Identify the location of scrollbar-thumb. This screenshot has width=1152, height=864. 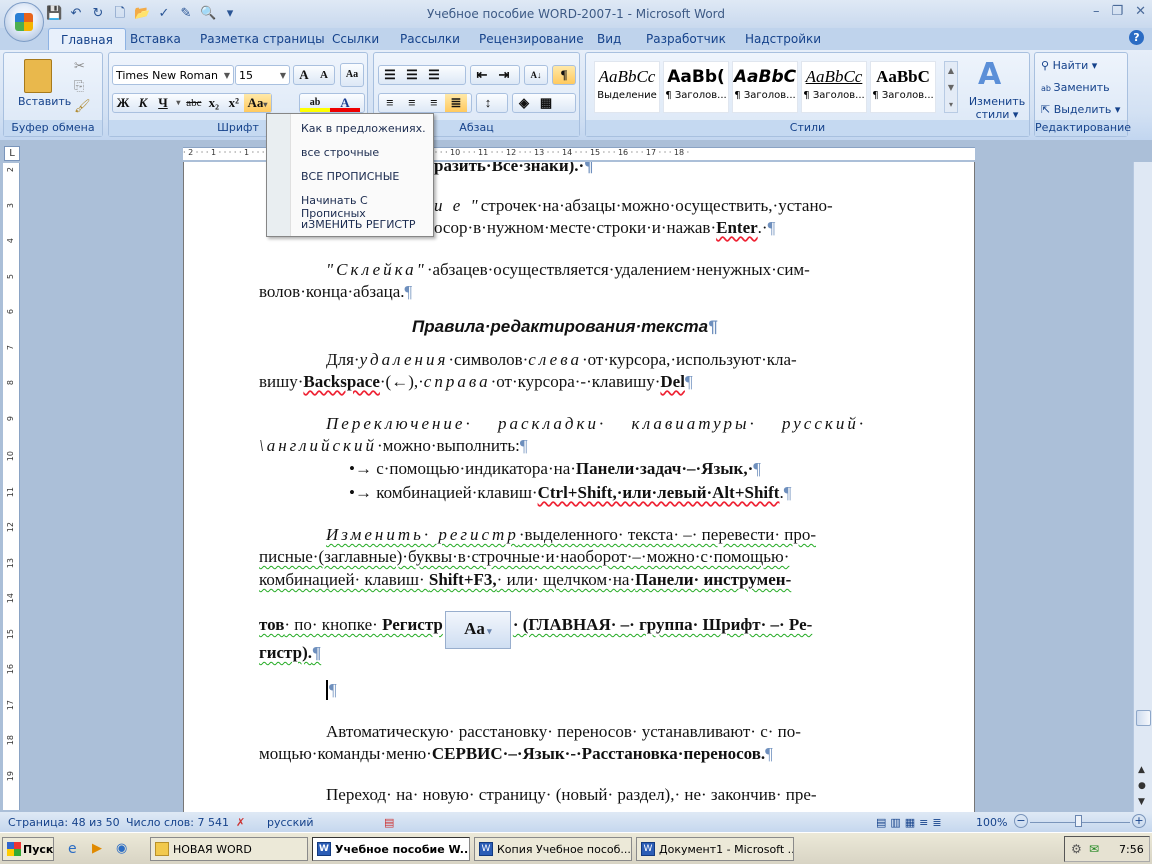
(1143, 718).